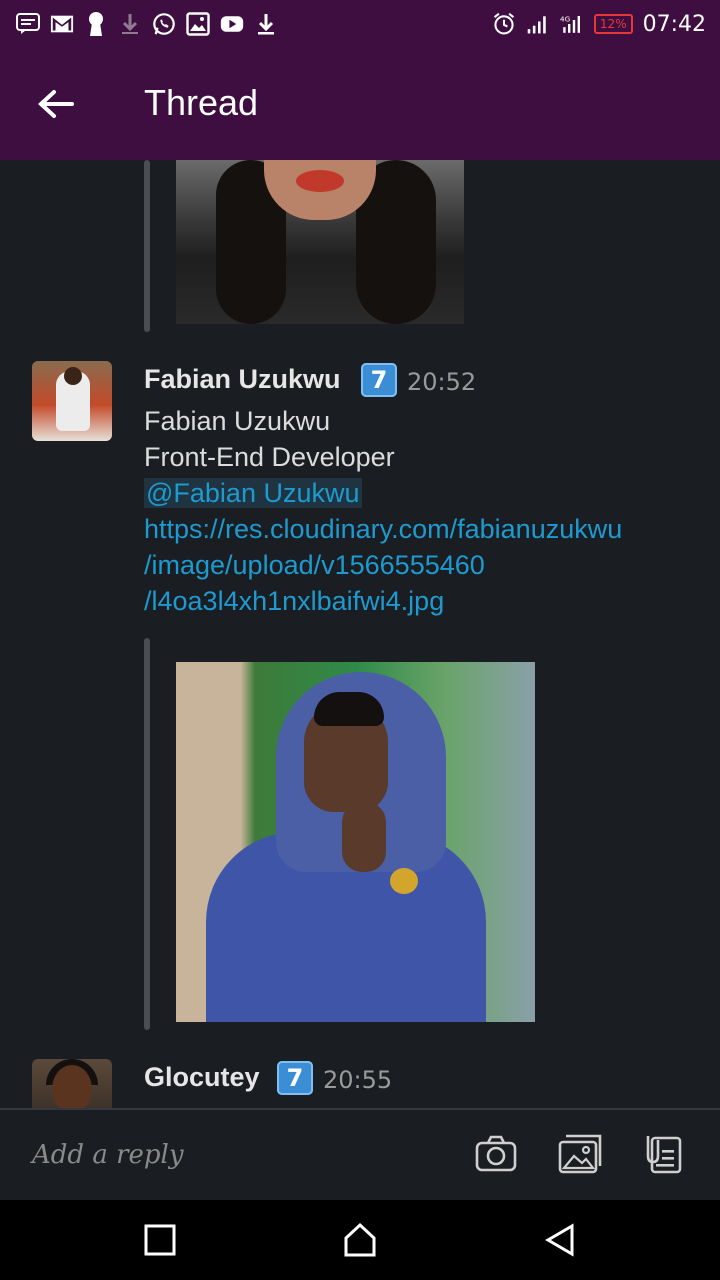 The image size is (720, 1280). What do you see at coordinates (560, 1240) in the screenshot?
I see `back-nav-button` at bounding box center [560, 1240].